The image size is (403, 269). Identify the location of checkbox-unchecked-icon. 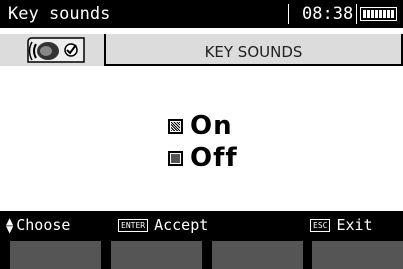
(175, 158).